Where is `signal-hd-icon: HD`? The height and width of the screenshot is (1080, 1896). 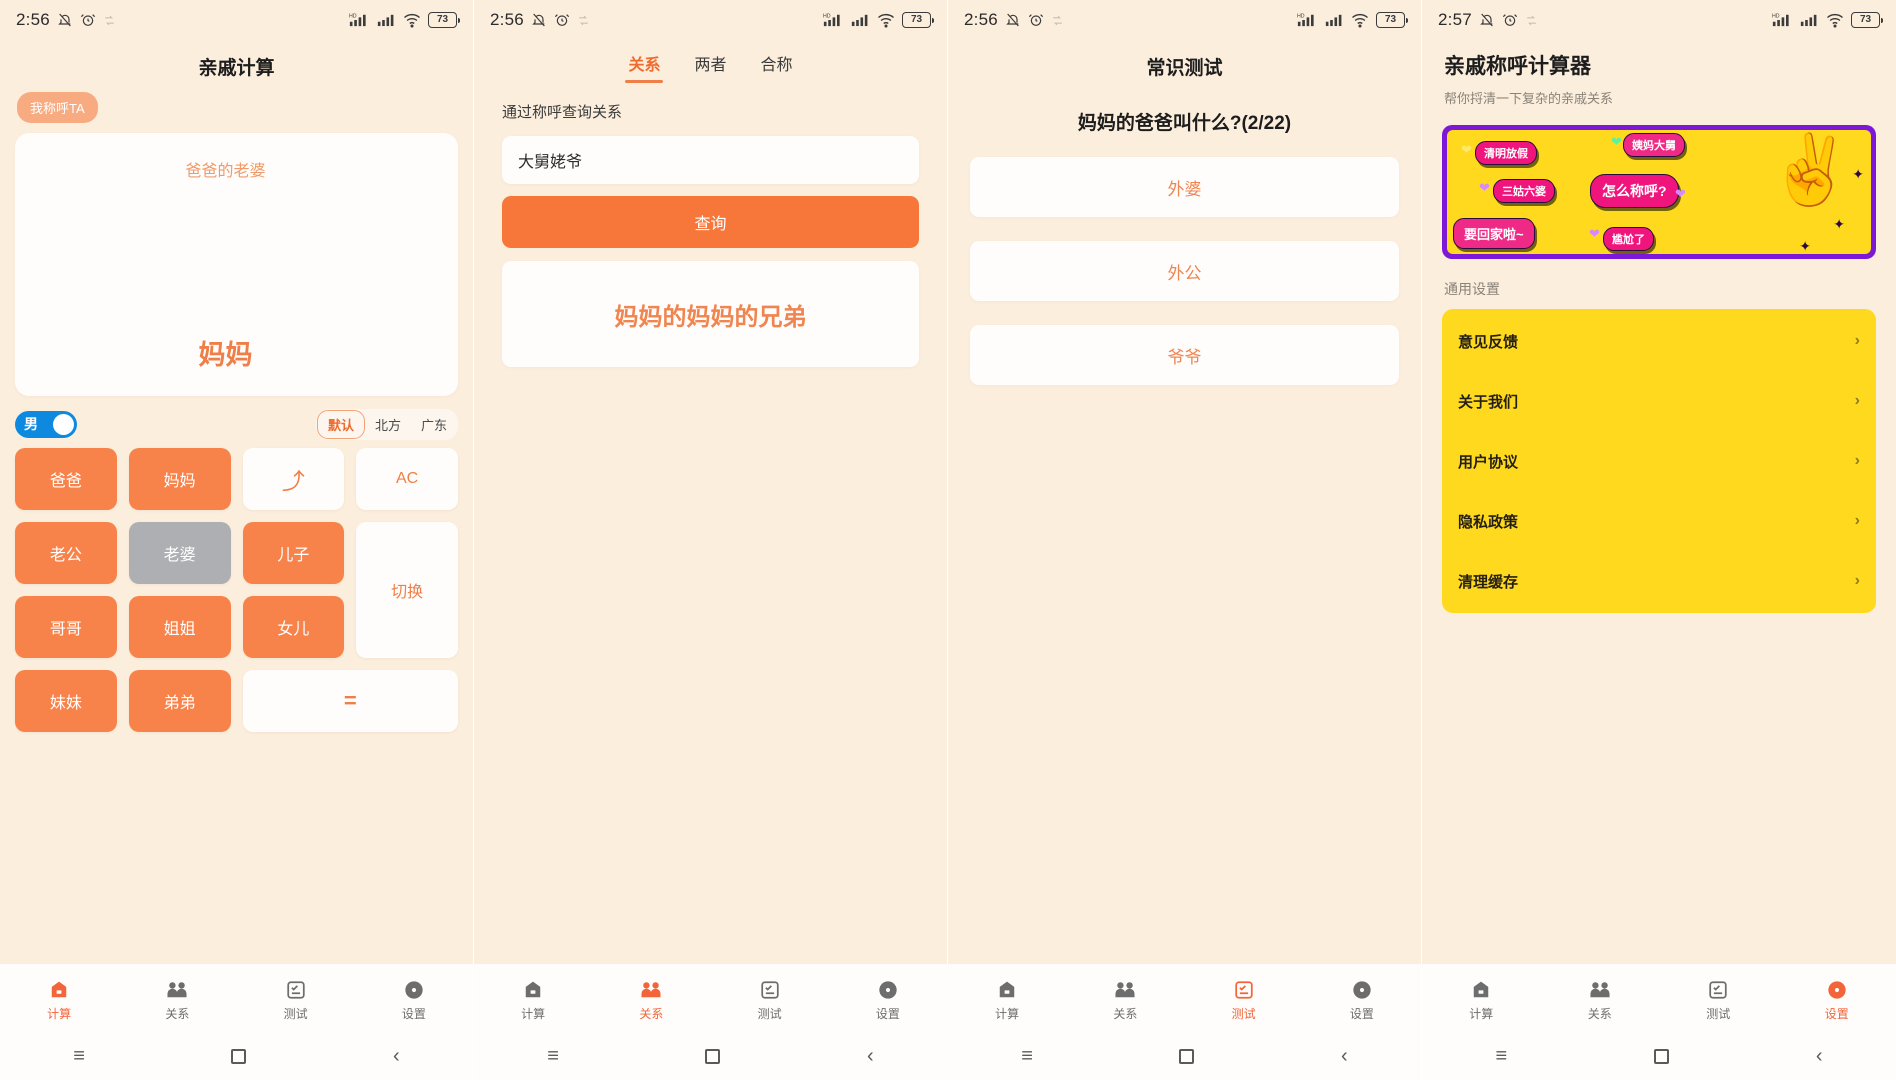 signal-hd-icon: HD is located at coordinates (357, 20).